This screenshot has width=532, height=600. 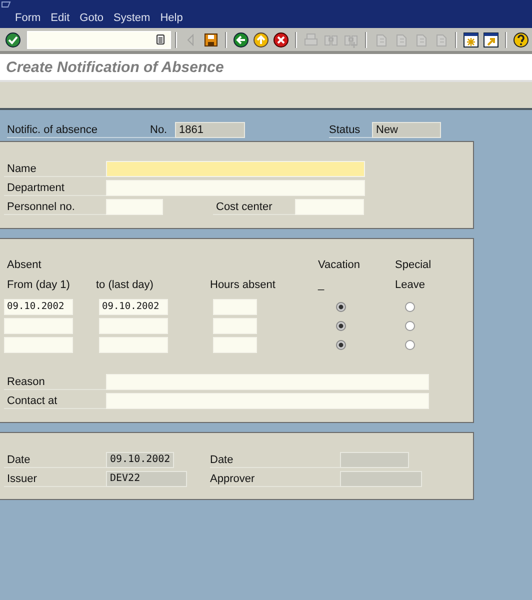 What do you see at coordinates (38, 285) in the screenshot?
I see `column-header: From (day 1)` at bounding box center [38, 285].